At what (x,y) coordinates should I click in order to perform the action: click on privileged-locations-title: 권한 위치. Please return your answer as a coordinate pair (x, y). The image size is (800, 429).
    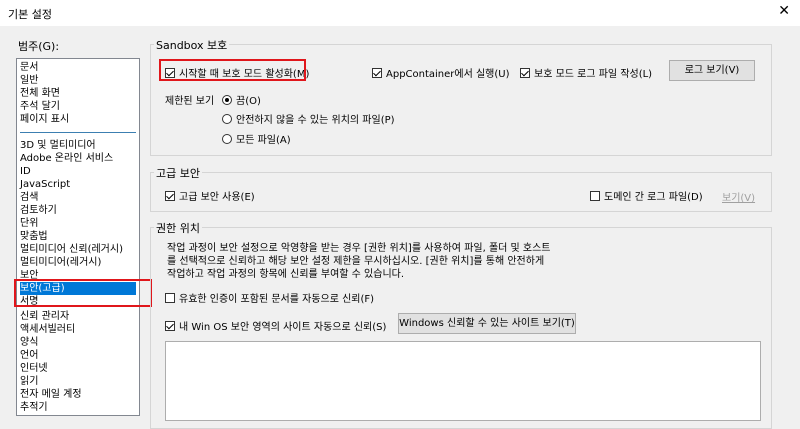
    Looking at the image, I should click on (178, 228).